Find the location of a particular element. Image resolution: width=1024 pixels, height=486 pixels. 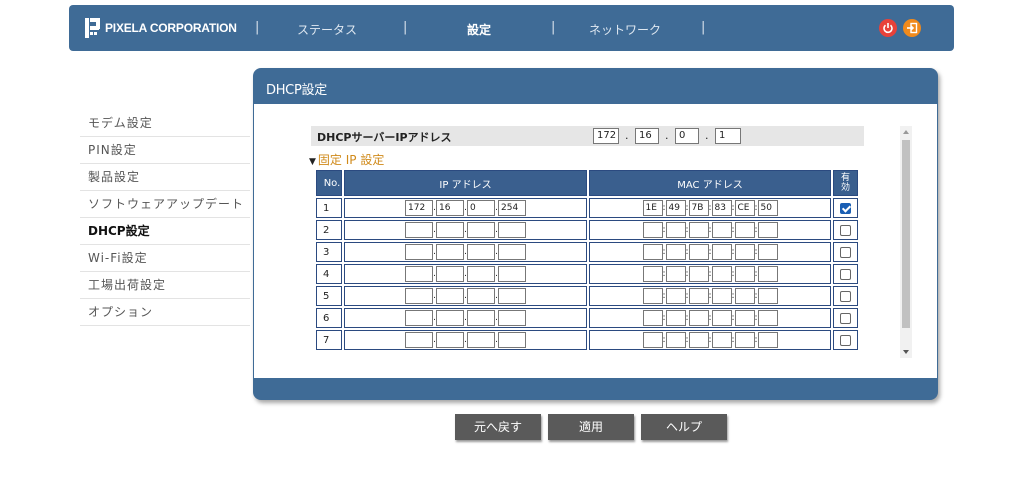

ip-octet-field: 0 is located at coordinates (481, 208).